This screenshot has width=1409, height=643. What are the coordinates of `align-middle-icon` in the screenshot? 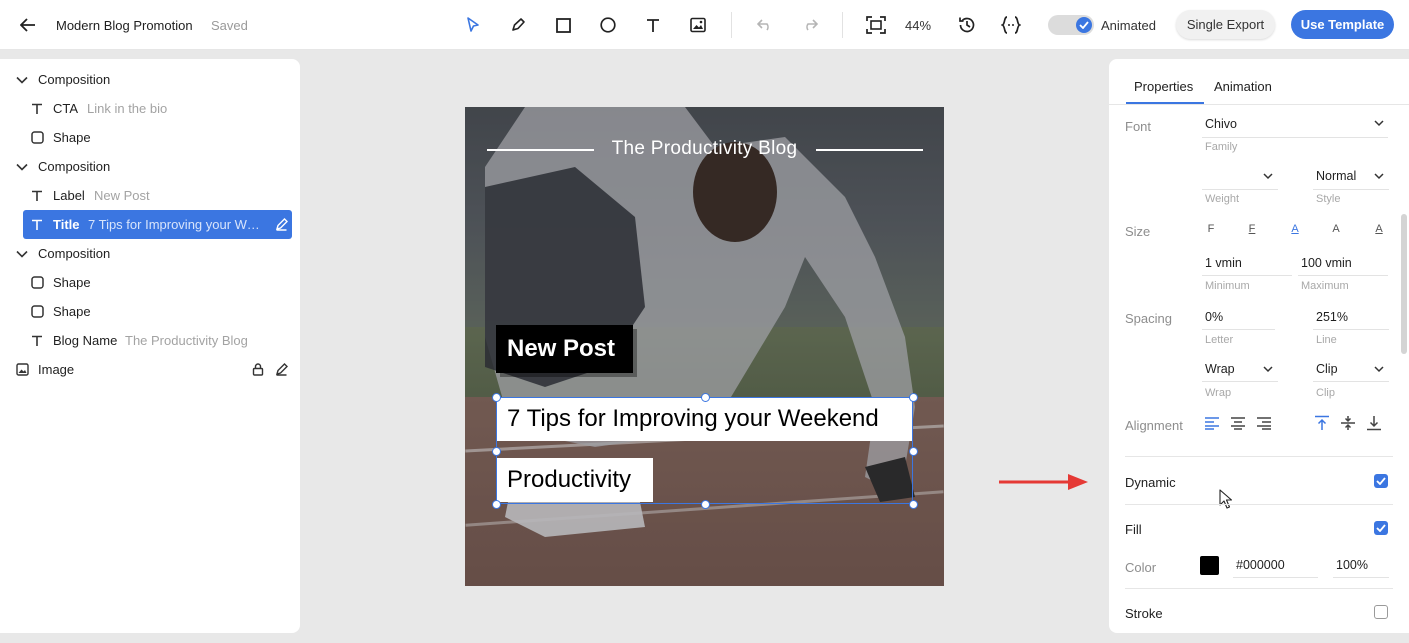 It's located at (1348, 423).